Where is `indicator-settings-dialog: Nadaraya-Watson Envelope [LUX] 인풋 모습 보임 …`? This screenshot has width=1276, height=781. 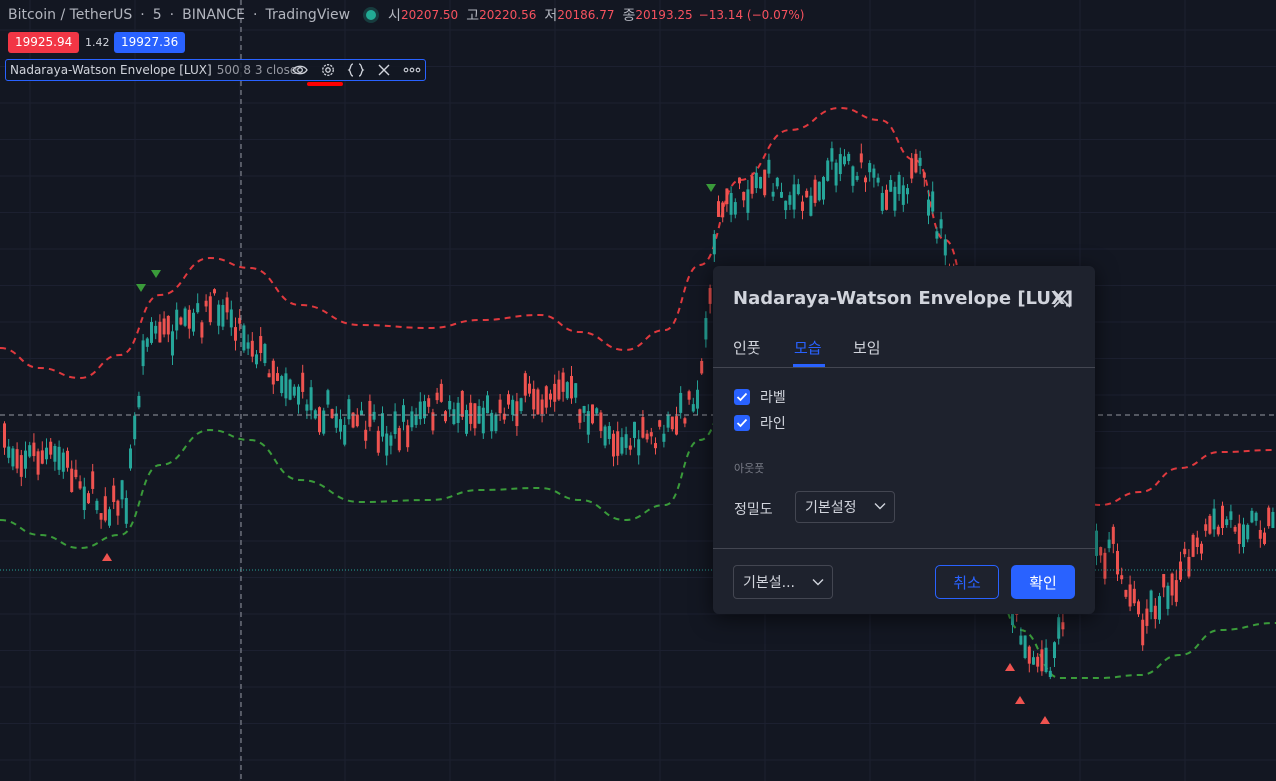
indicator-settings-dialog: Nadaraya-Watson Envelope [LUX] 인풋 모습 보임 … is located at coordinates (904, 440).